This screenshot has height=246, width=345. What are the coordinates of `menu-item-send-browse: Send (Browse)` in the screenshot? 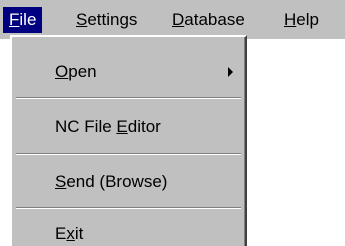 It's located at (127, 182).